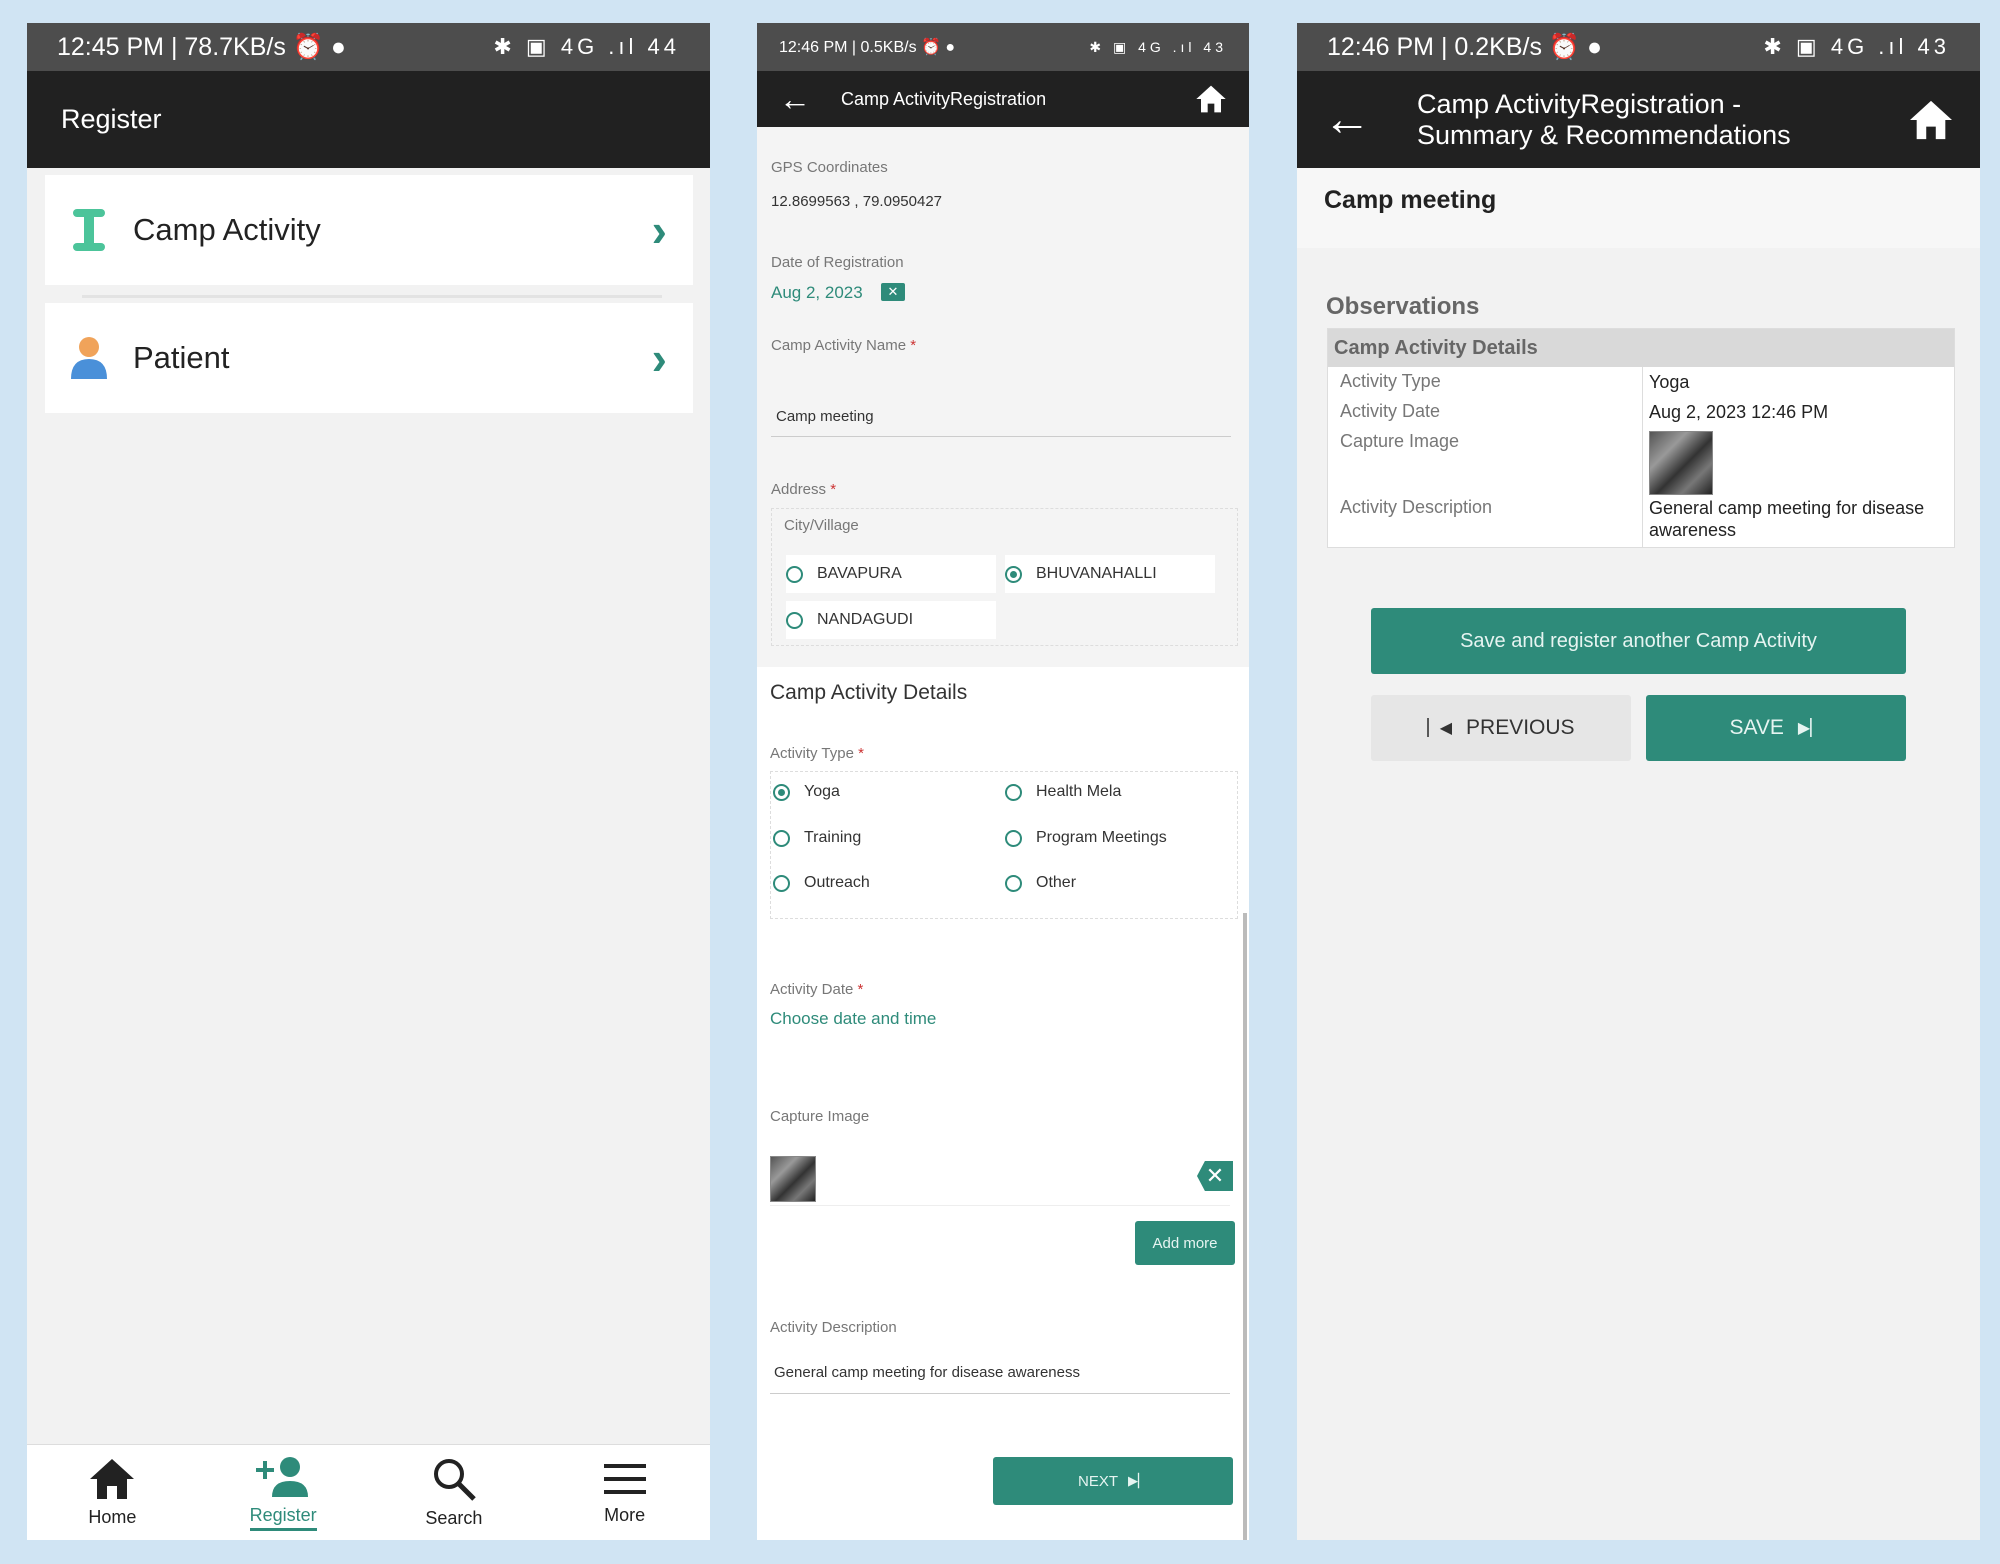 This screenshot has height=1564, width=2000. Describe the element at coordinates (865, 619) in the screenshot. I see `radio-label: NANDAGUDI` at that location.